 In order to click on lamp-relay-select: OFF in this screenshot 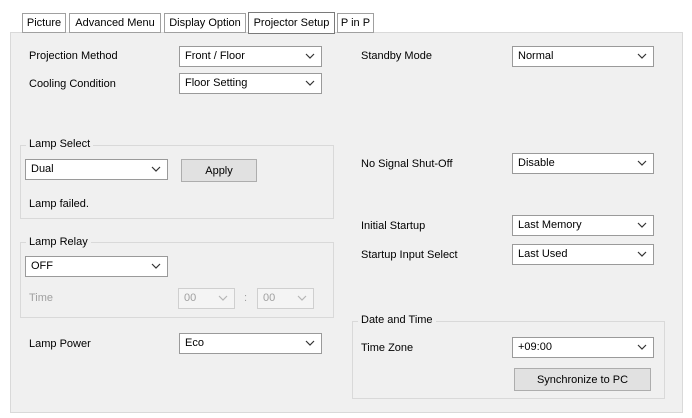, I will do `click(96, 266)`.